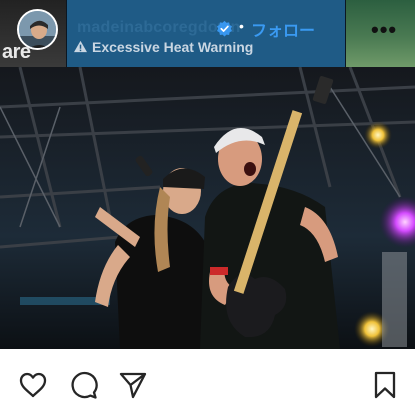 Image resolution: width=415 pixels, height=408 pixels. What do you see at coordinates (80, 46) in the screenshot?
I see `warning-triangle-icon` at bounding box center [80, 46].